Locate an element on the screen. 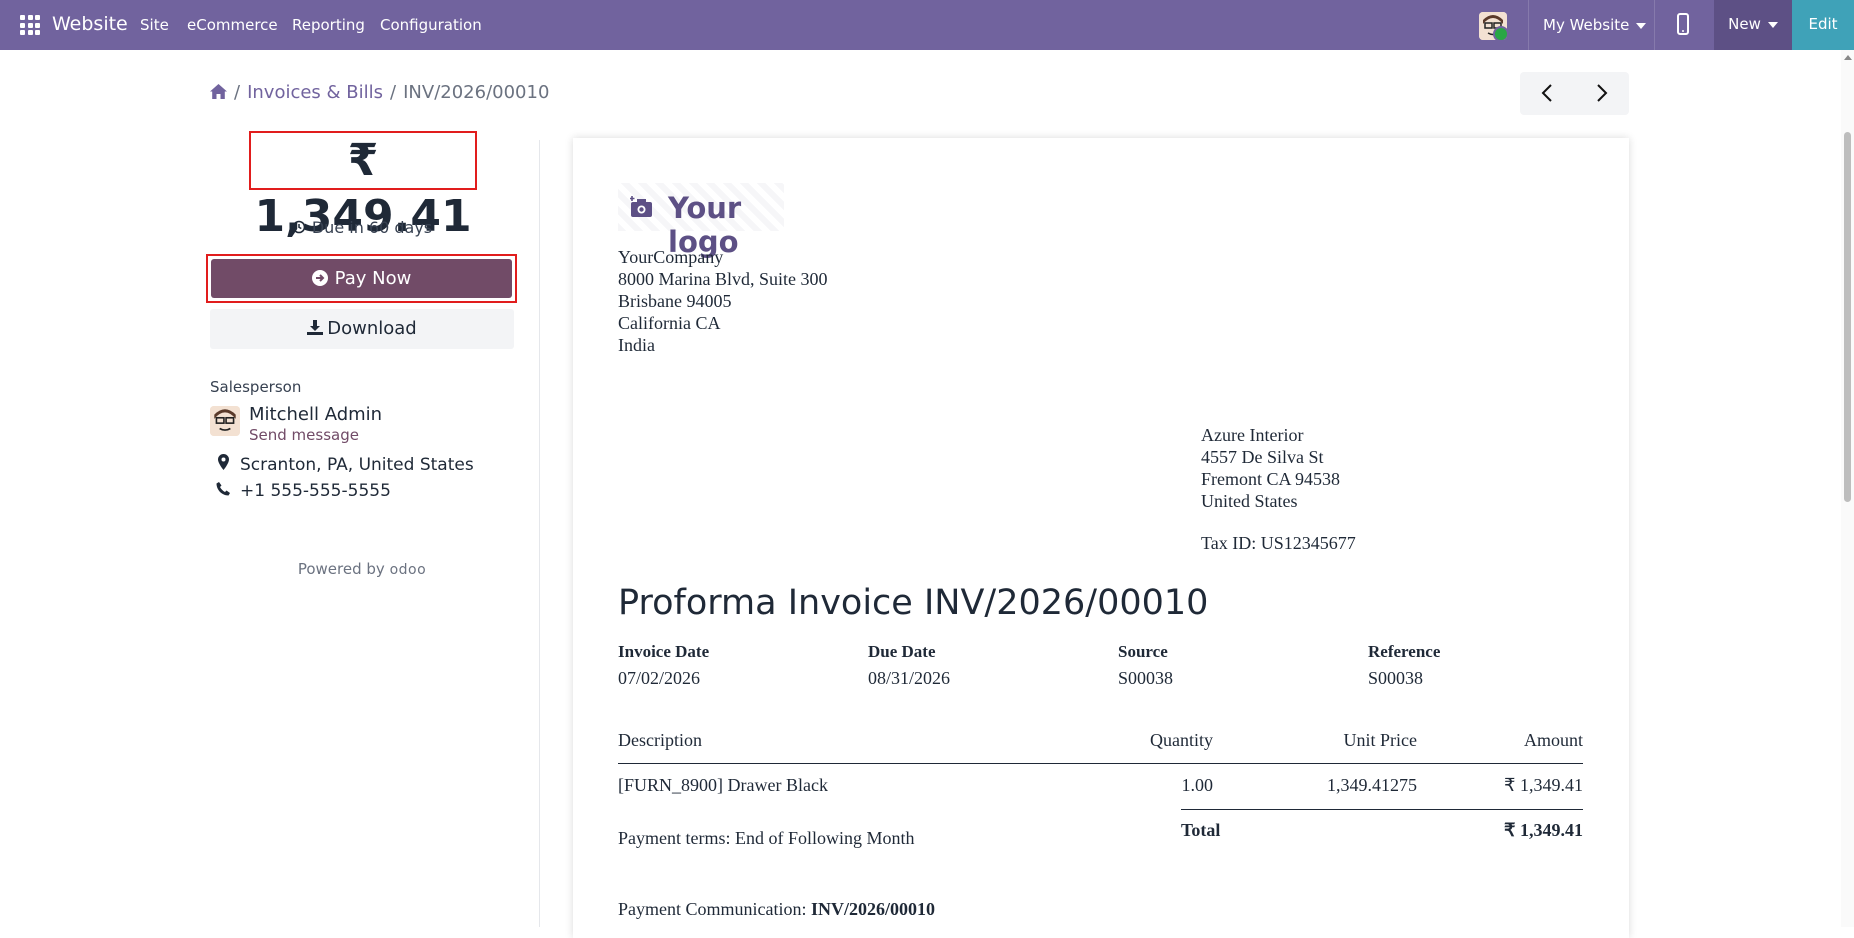 This screenshot has width=1854, height=938. breadcrumb-current: INV/2026/00010 is located at coordinates (476, 92).